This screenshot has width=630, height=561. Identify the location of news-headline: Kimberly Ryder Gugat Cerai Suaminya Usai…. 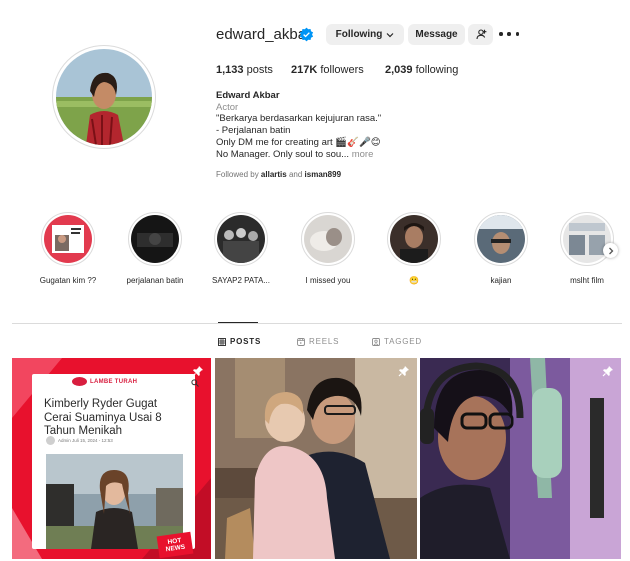
(103, 417).